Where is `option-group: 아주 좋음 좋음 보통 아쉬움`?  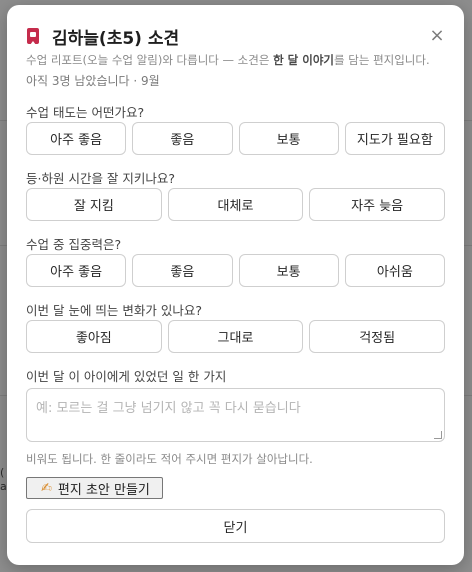
option-group: 아주 좋음 좋음 보통 아쉬움 is located at coordinates (235, 270).